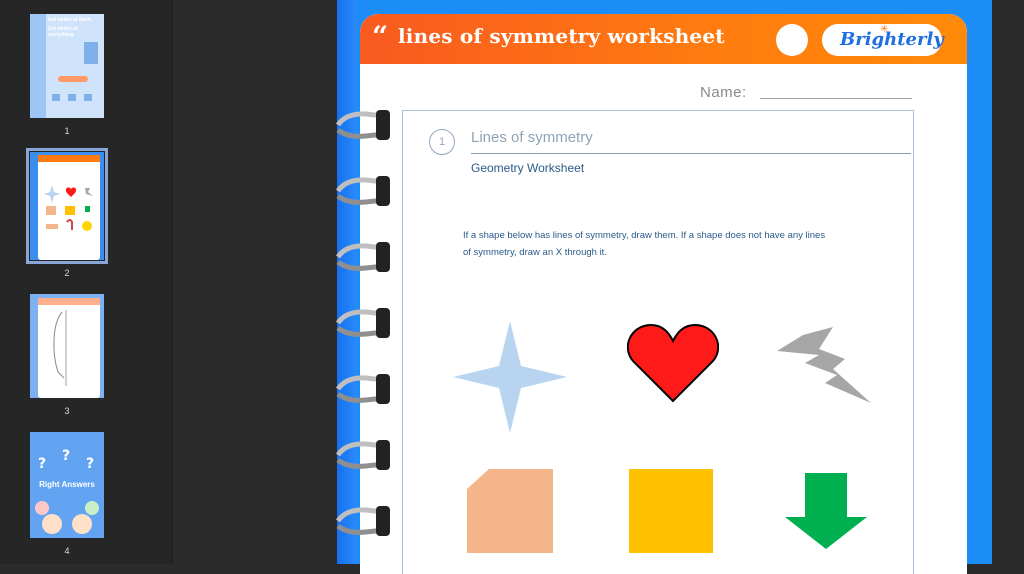 The width and height of the screenshot is (1024, 574). I want to click on heart-shape, so click(673, 363).